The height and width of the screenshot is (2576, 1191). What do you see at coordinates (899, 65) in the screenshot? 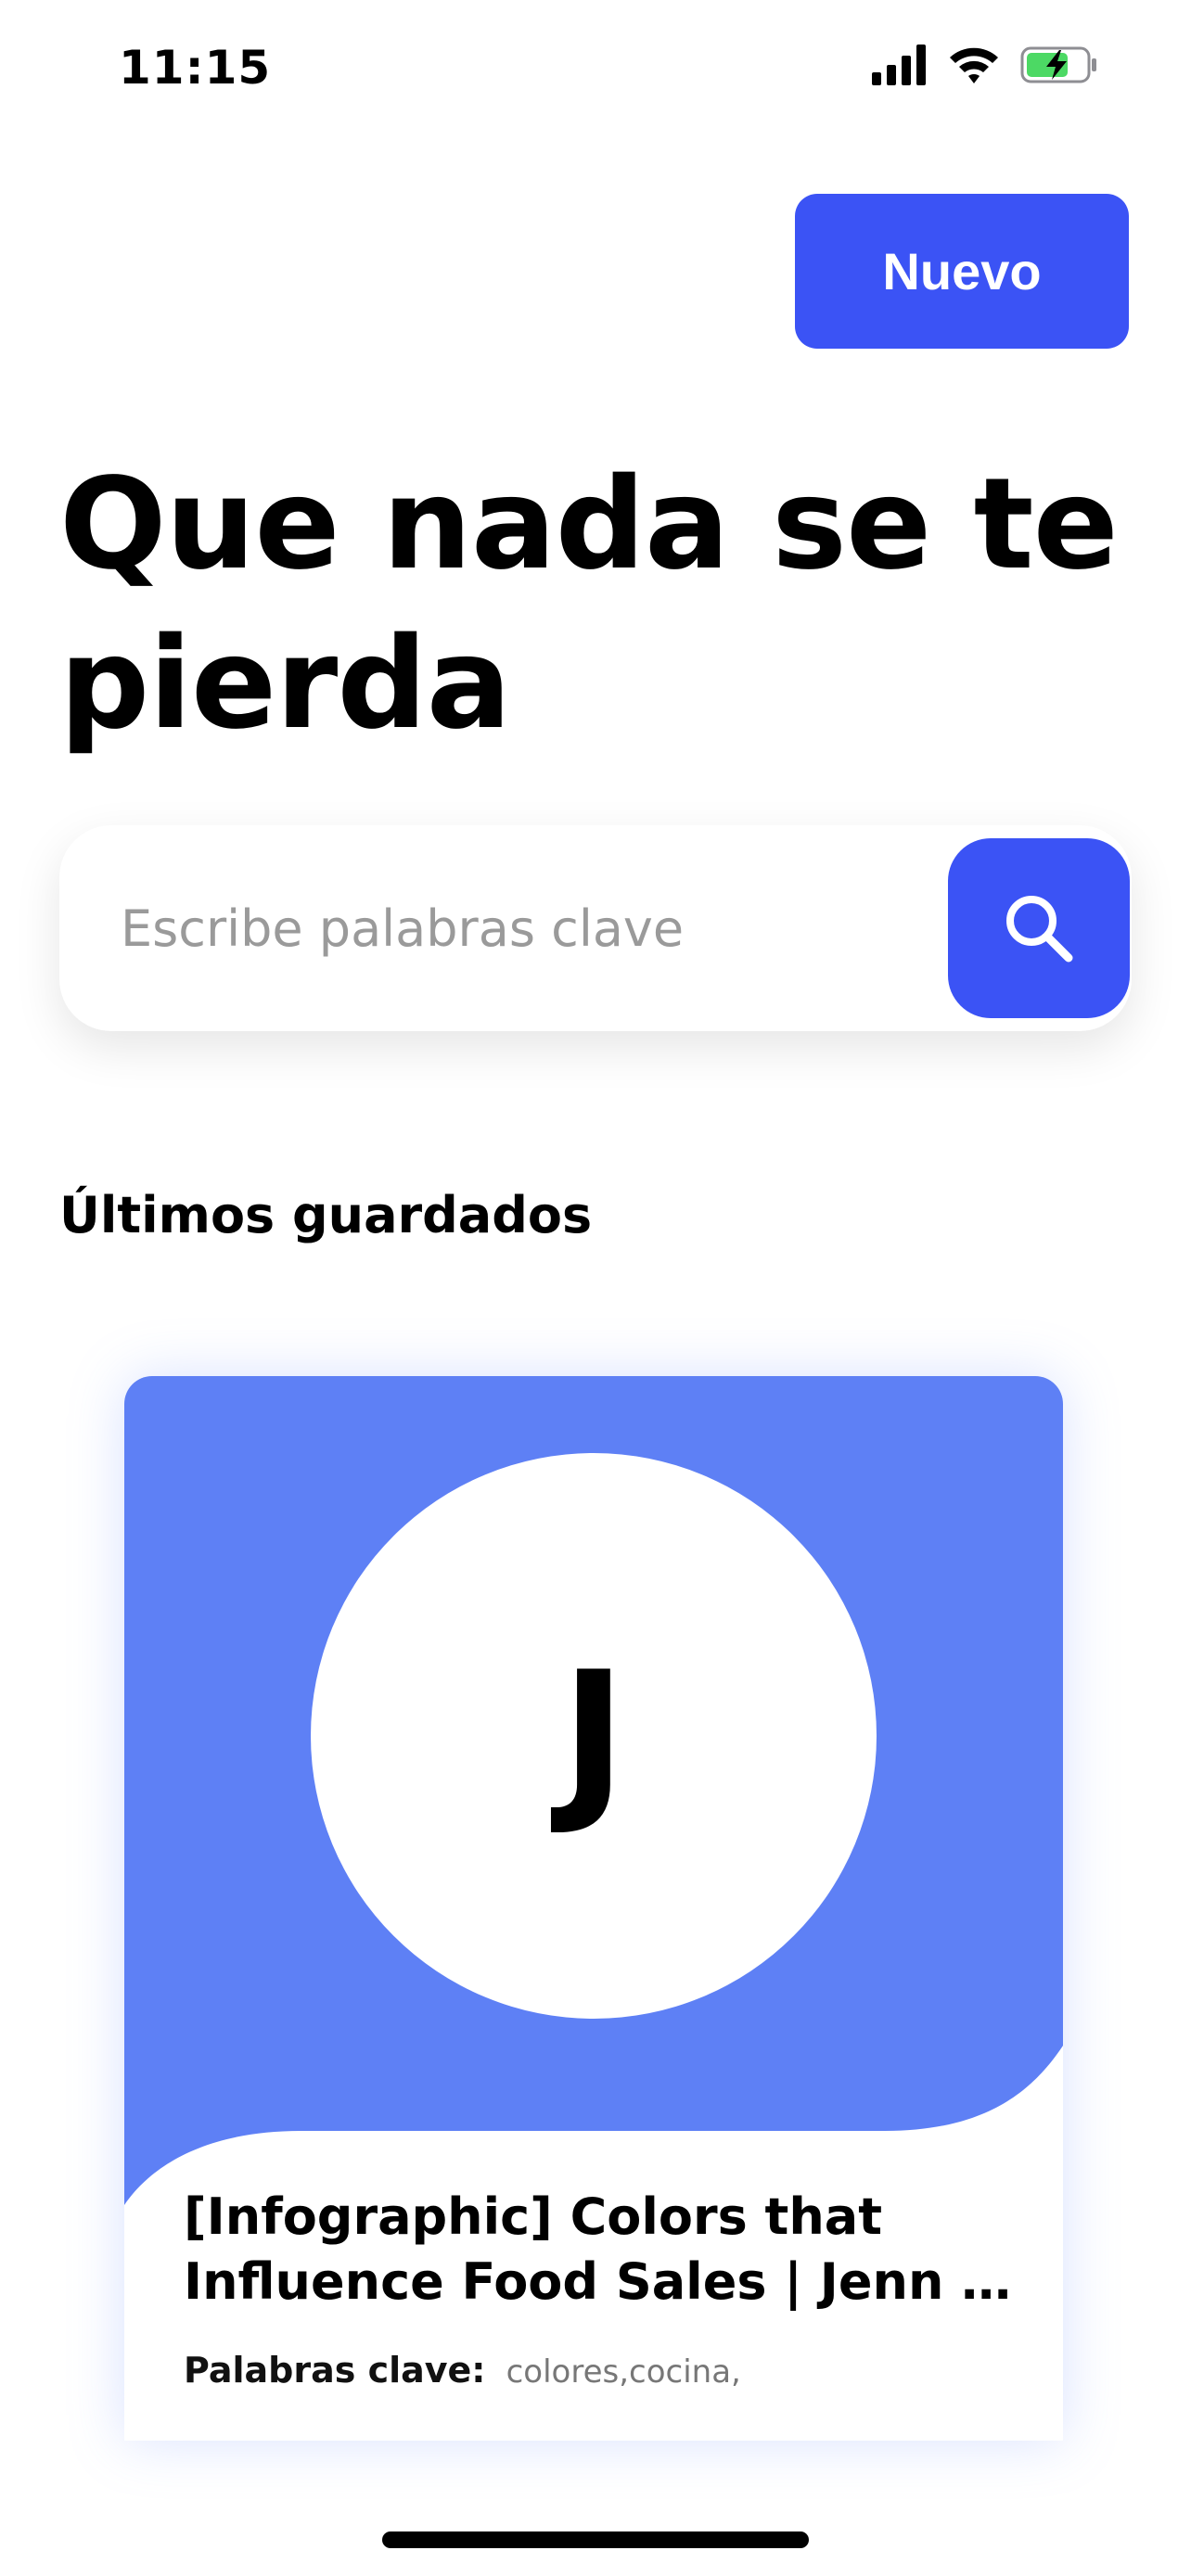
I see `cellular-signal-icon` at bounding box center [899, 65].